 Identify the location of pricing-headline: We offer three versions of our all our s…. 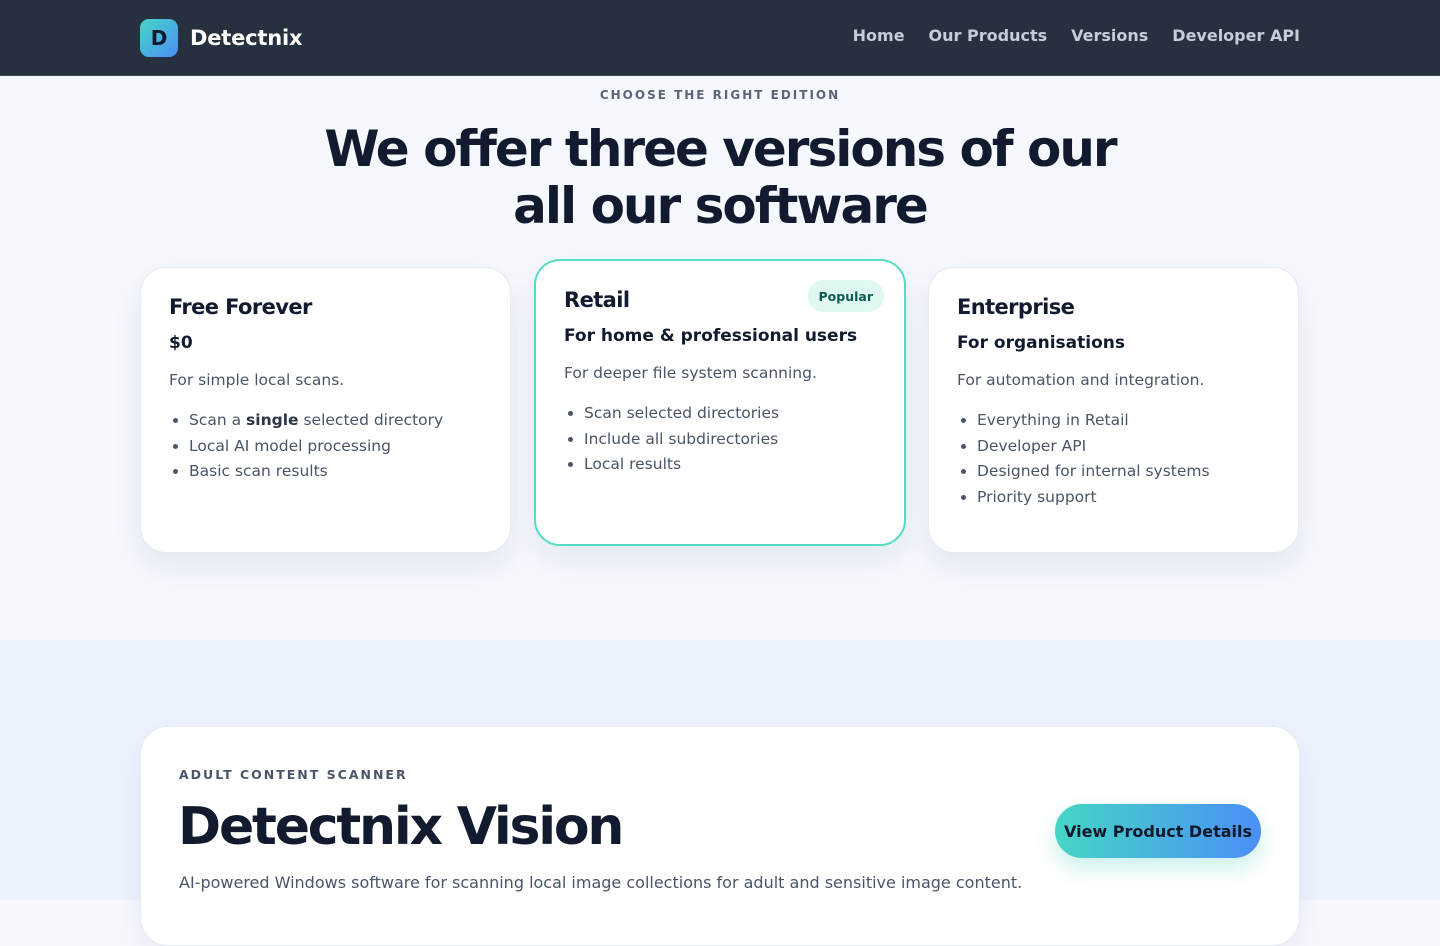
(720, 178).